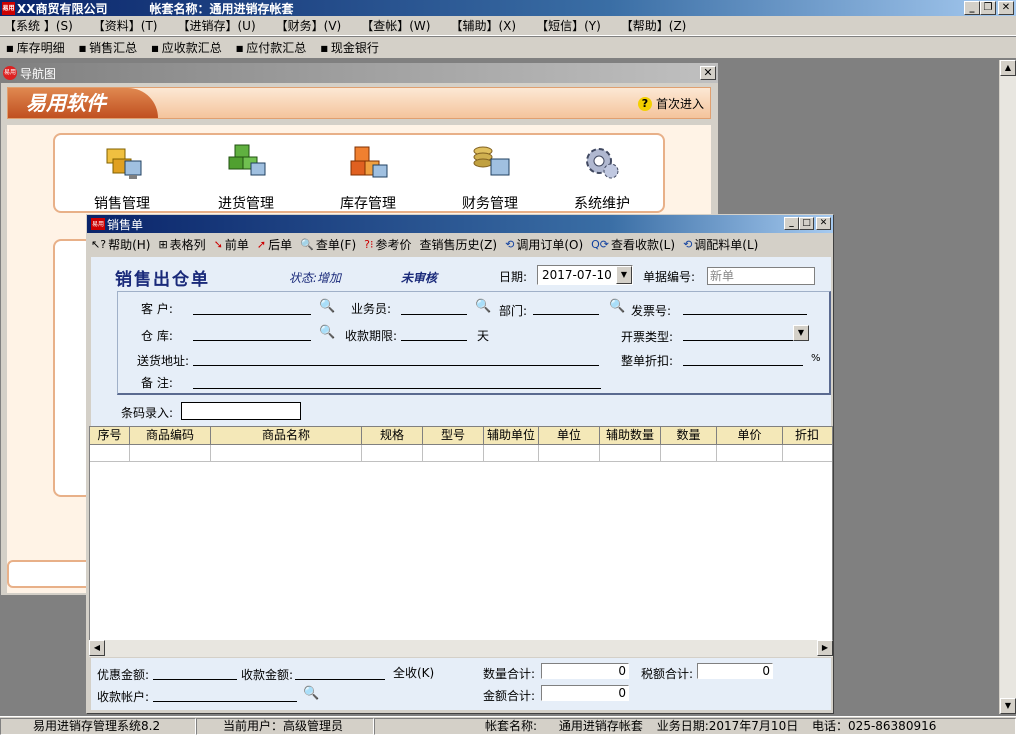 This screenshot has width=1016, height=735. What do you see at coordinates (110, 435) in the screenshot?
I see `col-seq: 序号` at bounding box center [110, 435].